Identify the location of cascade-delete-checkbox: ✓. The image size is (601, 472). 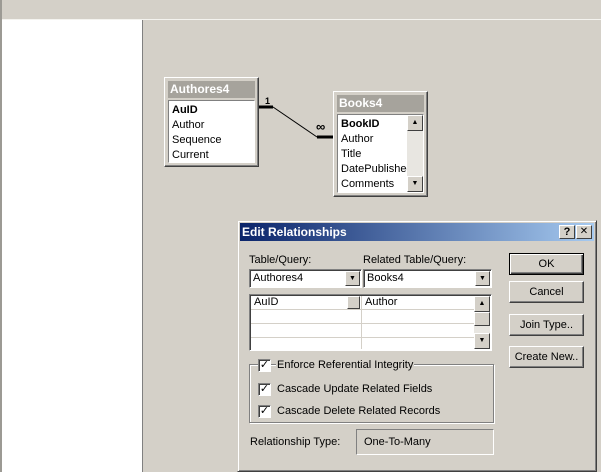
(264, 411).